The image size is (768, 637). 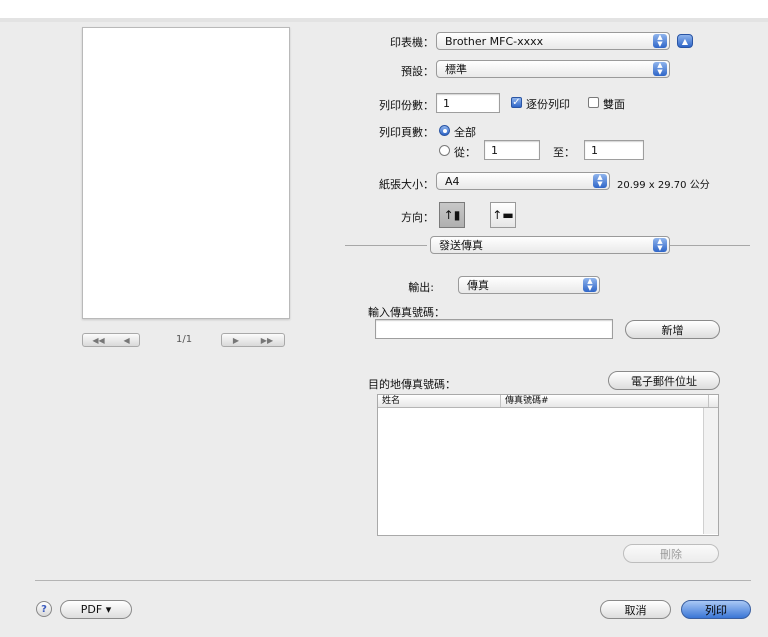 What do you see at coordinates (635, 609) in the screenshot?
I see `cancel-button: 取消` at bounding box center [635, 609].